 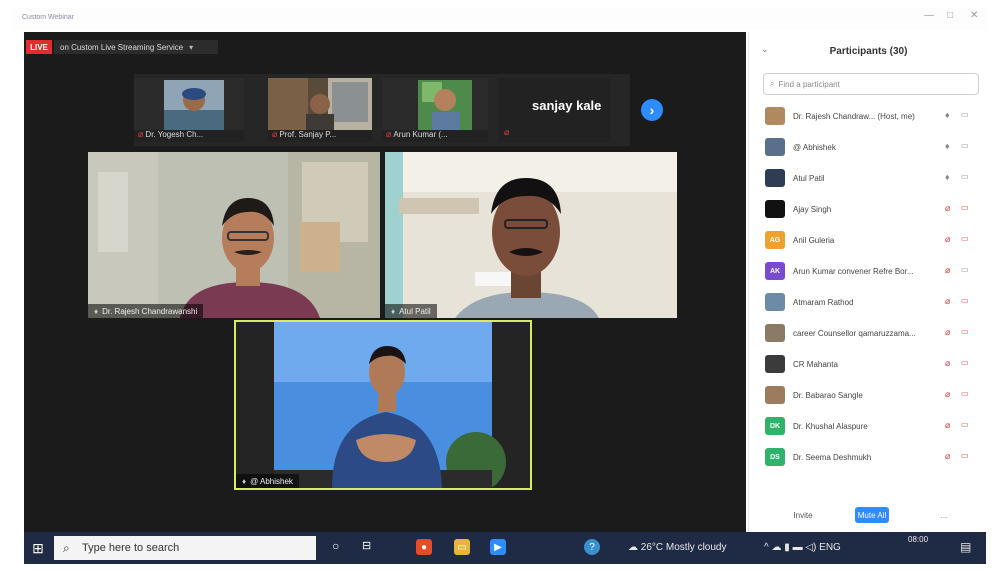 I want to click on tray-icons: ^ ☁ ▮ ▬ ◁) ENG, so click(x=802, y=547).